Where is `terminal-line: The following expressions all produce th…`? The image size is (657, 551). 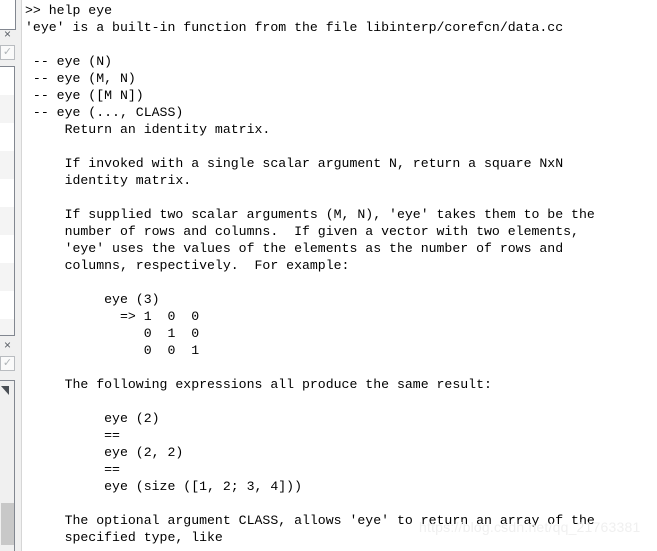
terminal-line: The following expressions all produce th… is located at coordinates (258, 384).